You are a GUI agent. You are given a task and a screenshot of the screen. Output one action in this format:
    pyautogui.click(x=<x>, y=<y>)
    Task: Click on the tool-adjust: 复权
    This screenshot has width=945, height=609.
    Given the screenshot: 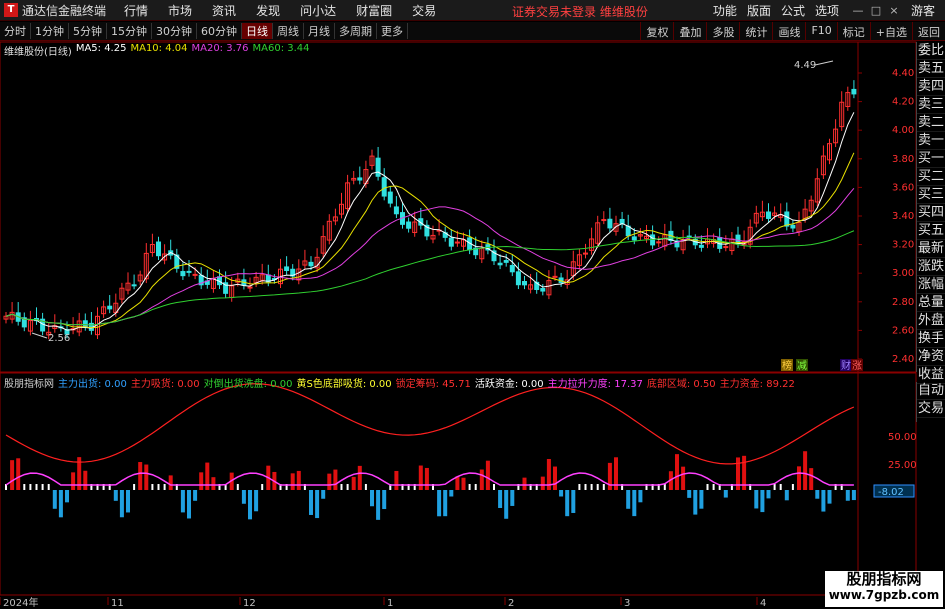 What is the action you would take?
    pyautogui.click(x=656, y=31)
    